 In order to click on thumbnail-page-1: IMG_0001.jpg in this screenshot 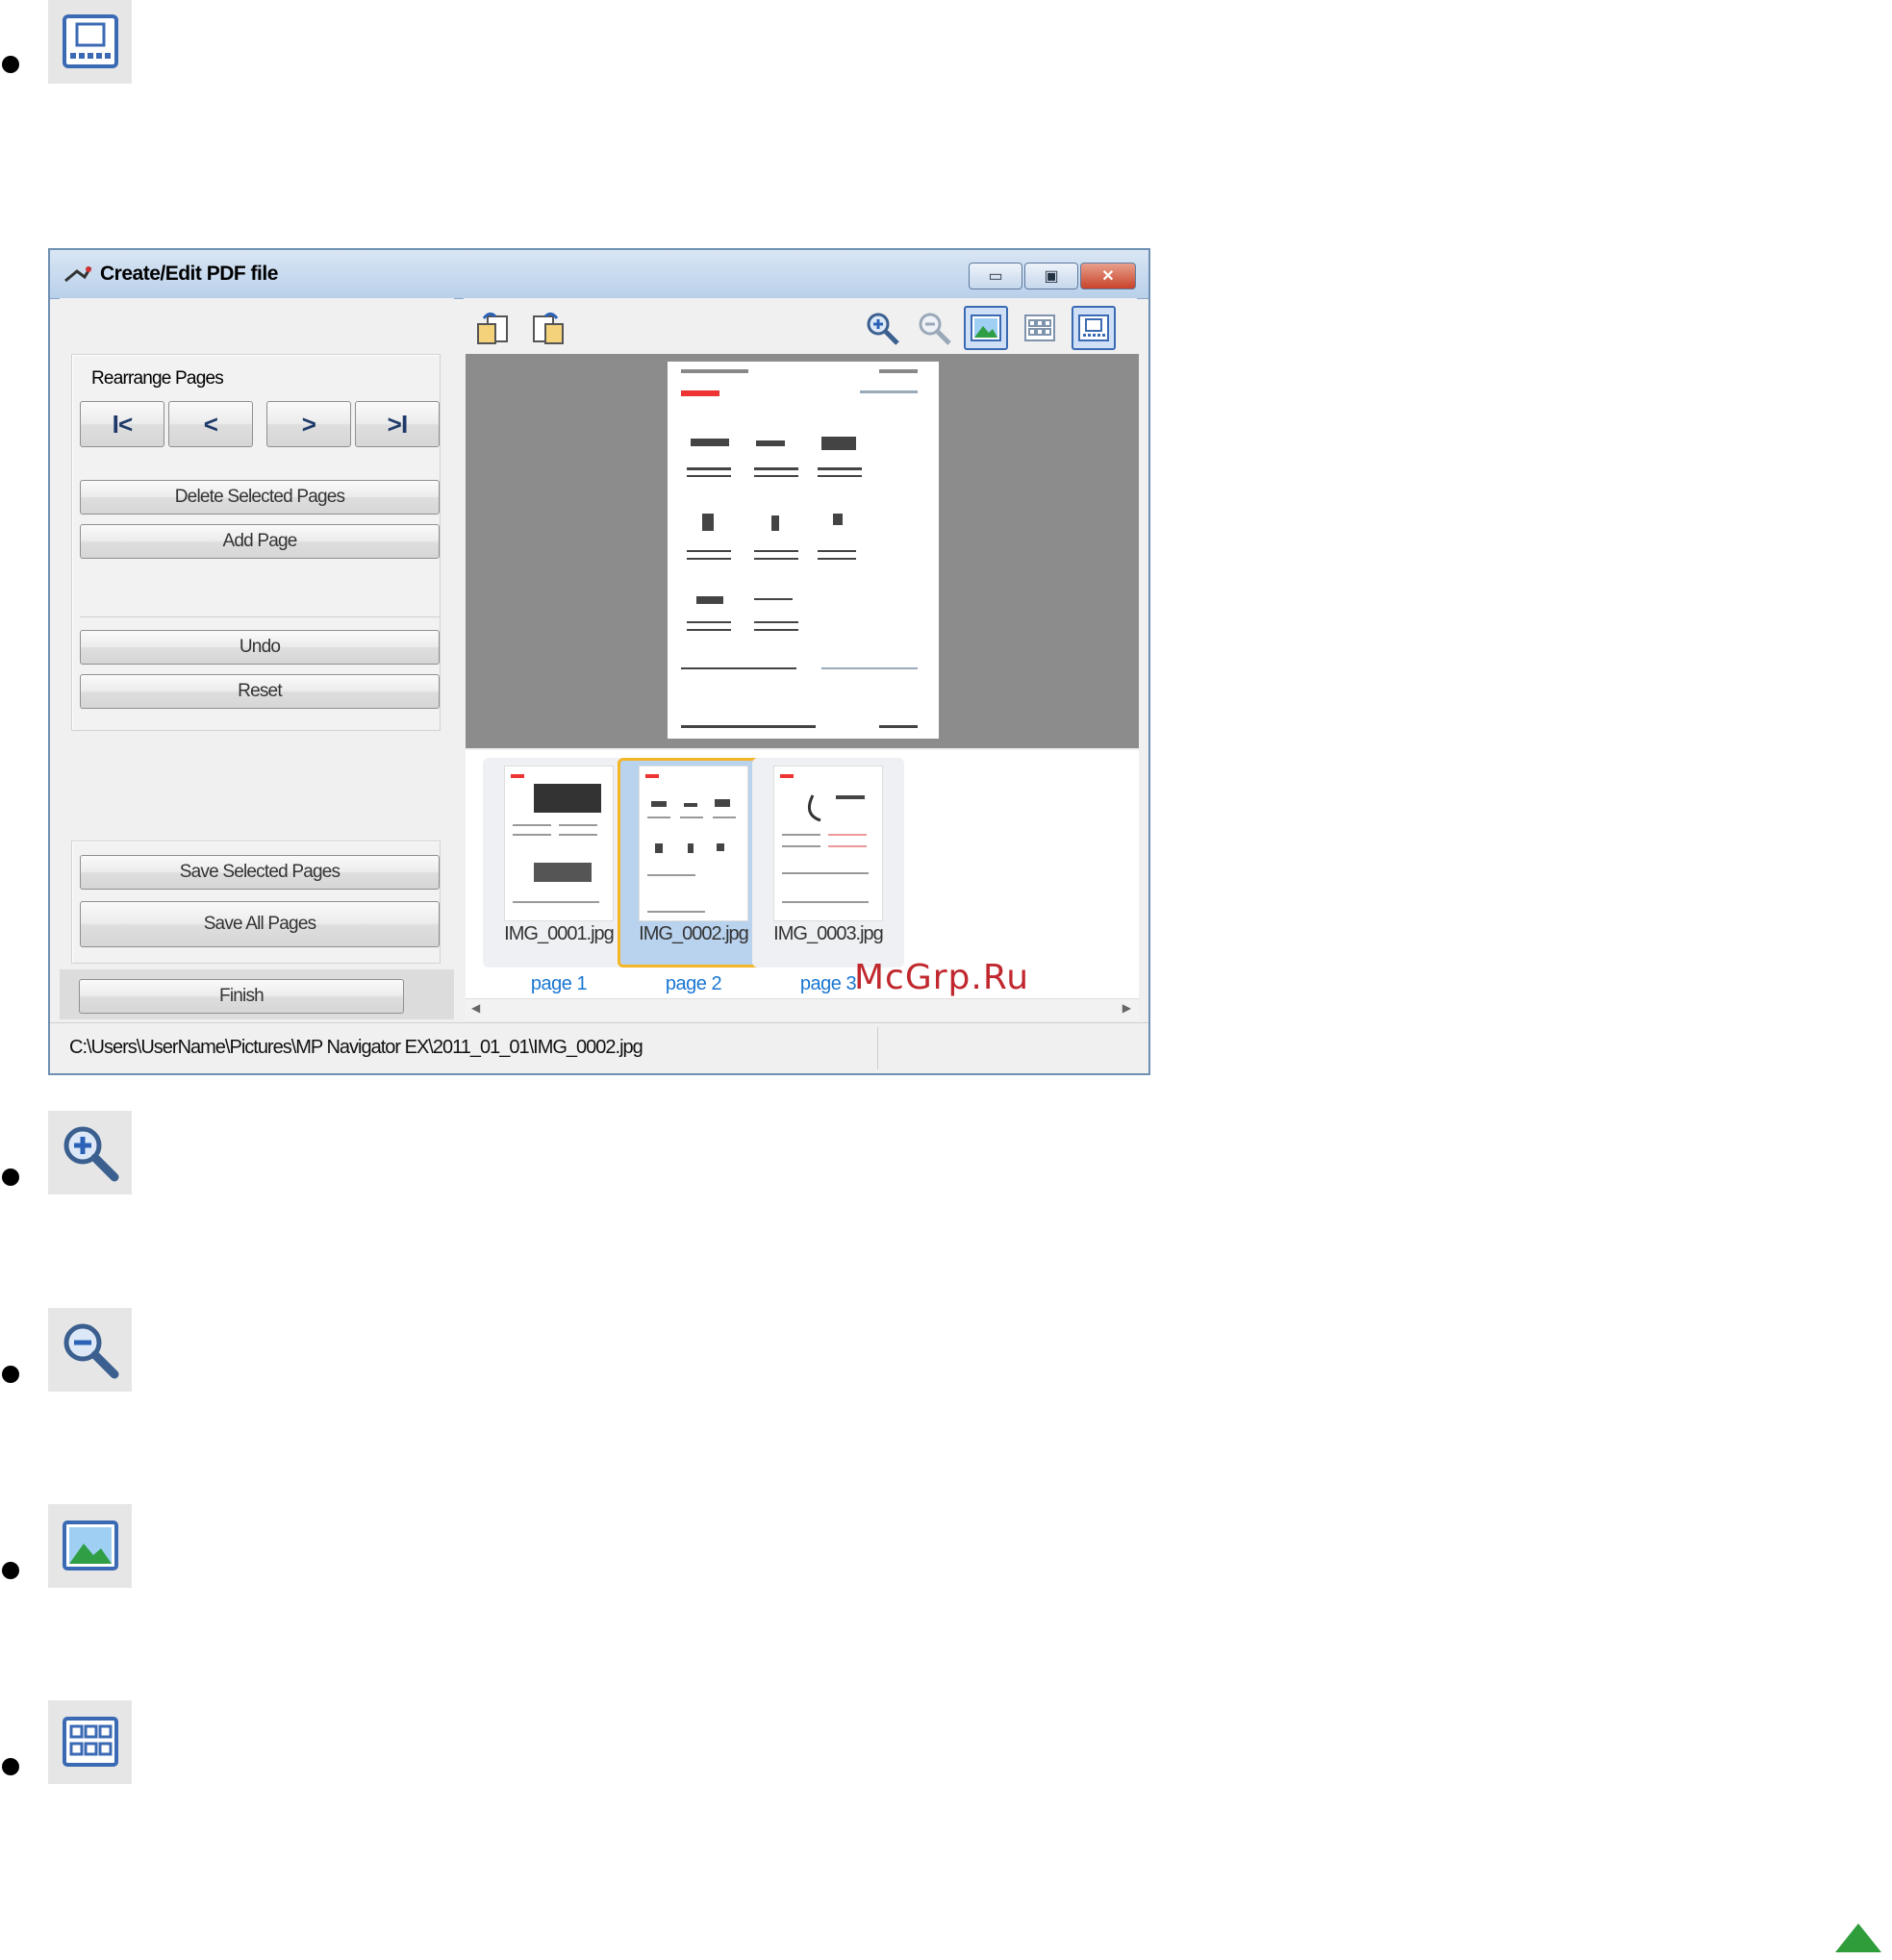, I will do `click(559, 862)`.